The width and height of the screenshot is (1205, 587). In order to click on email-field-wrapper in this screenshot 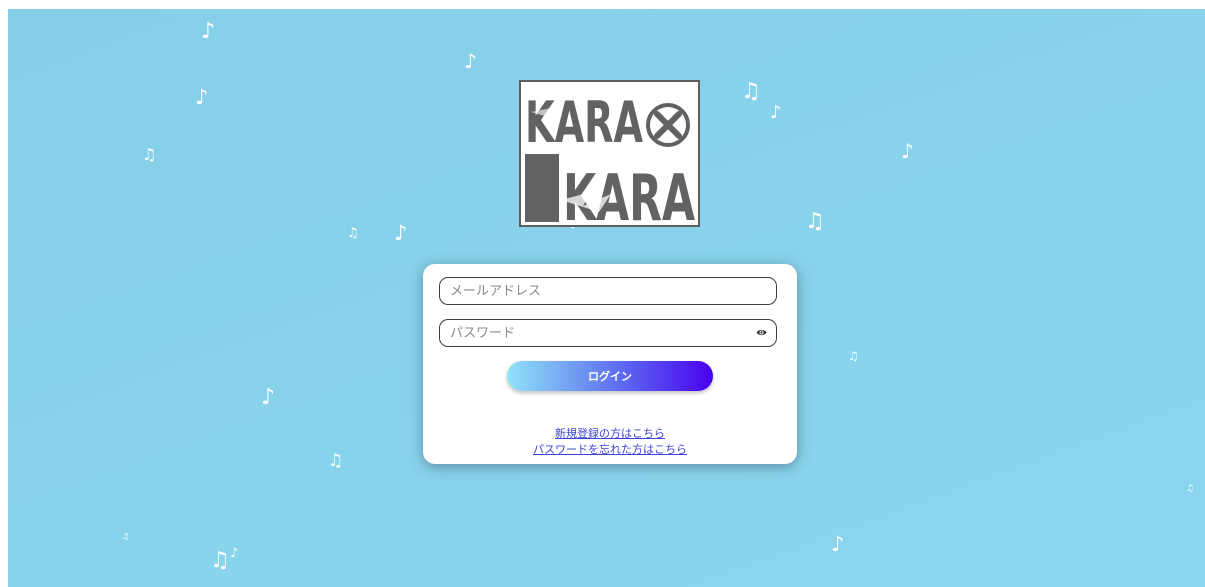, I will do `click(608, 291)`.